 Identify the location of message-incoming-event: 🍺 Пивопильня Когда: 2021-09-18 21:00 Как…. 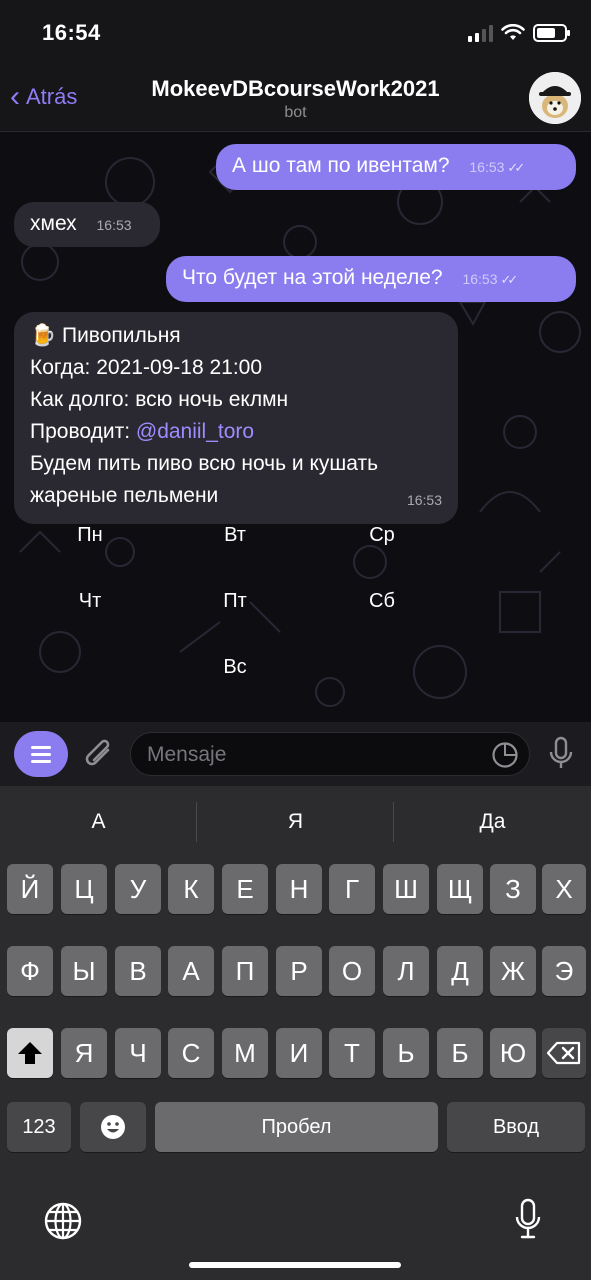
(236, 418).